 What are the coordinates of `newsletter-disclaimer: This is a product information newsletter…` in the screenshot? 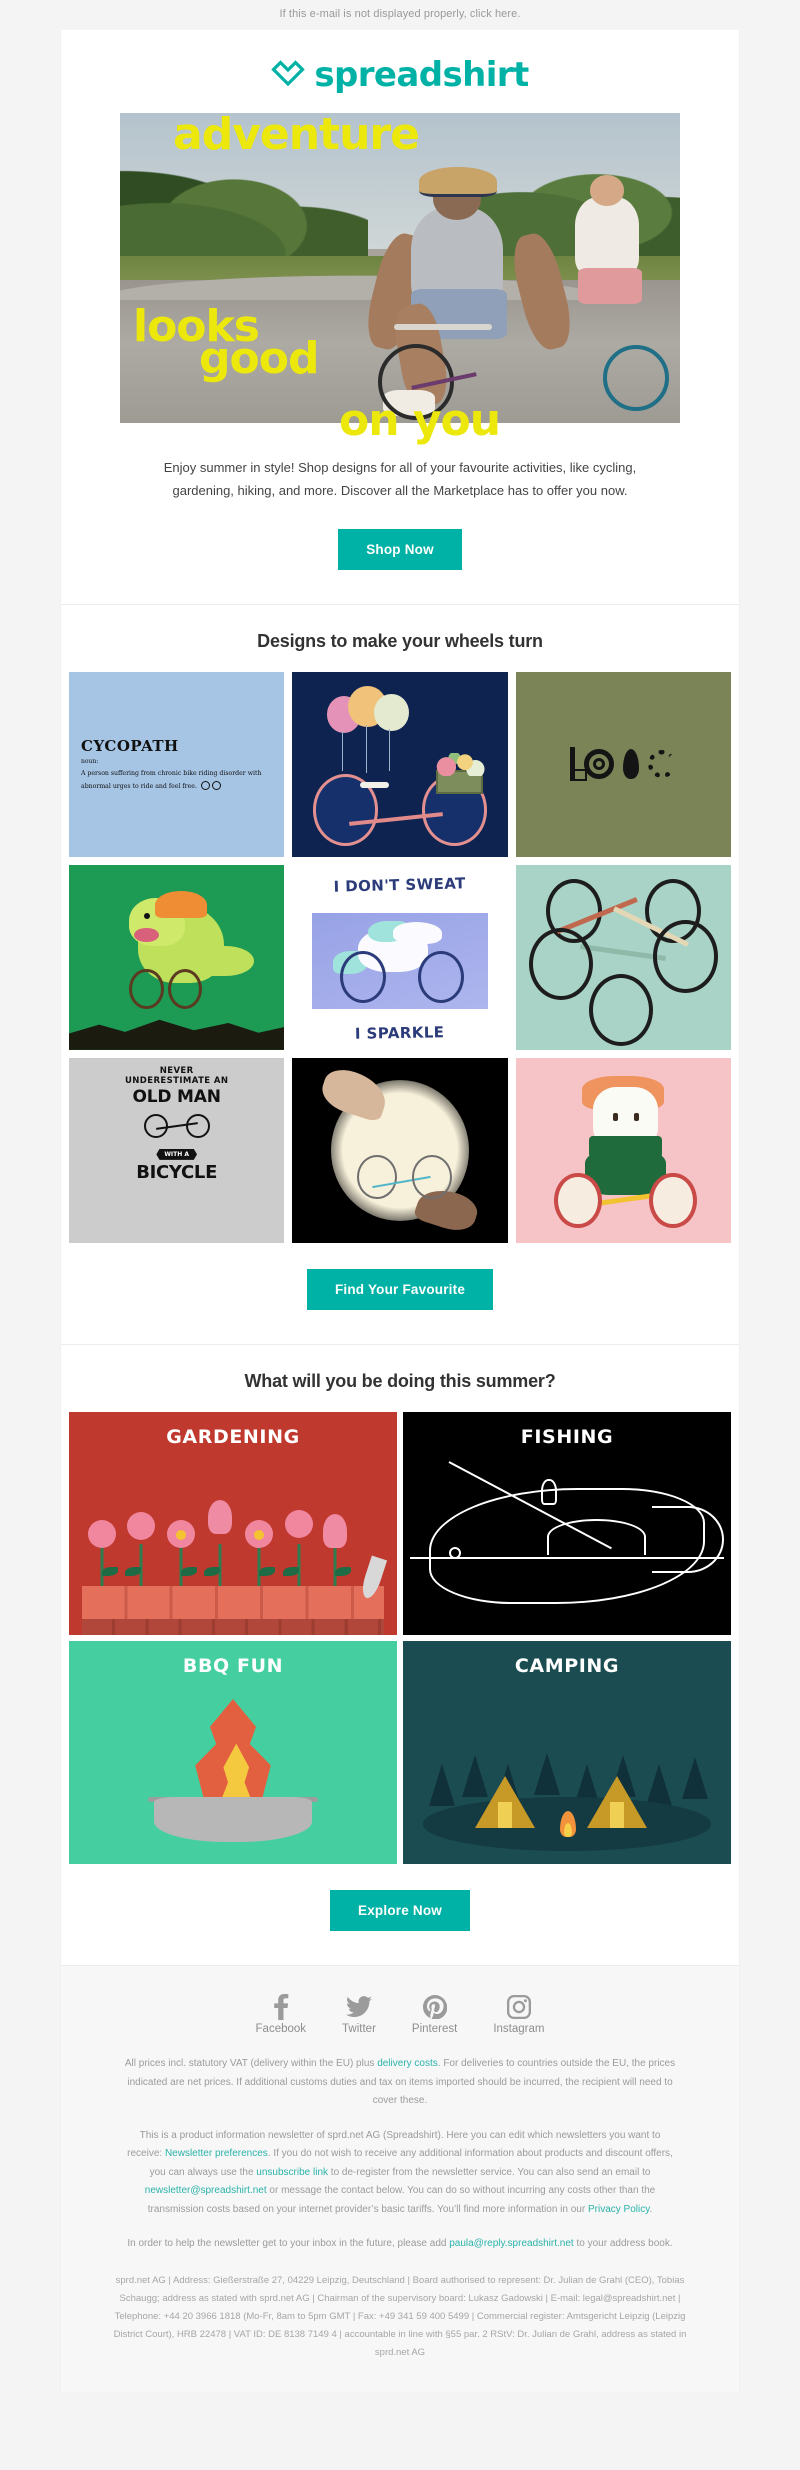 It's located at (400, 2165).